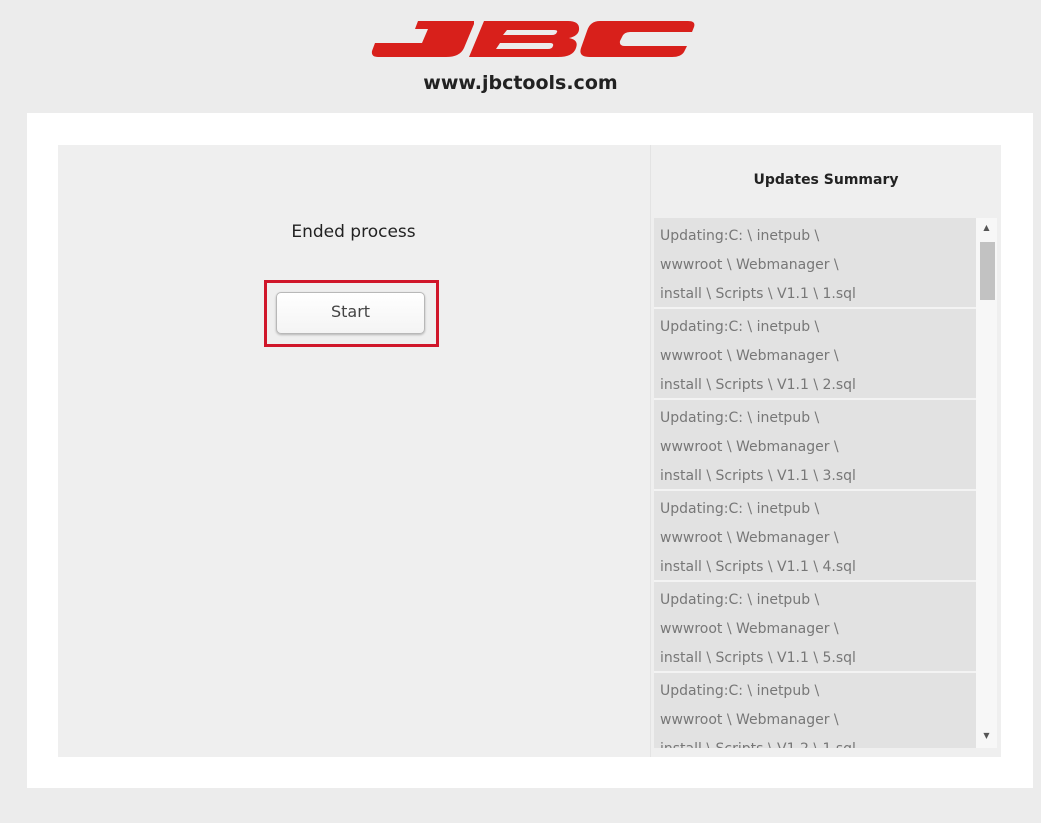 This screenshot has height=823, width=1041. Describe the element at coordinates (520, 83) in the screenshot. I see `site-url: www.jbctools.com` at that location.